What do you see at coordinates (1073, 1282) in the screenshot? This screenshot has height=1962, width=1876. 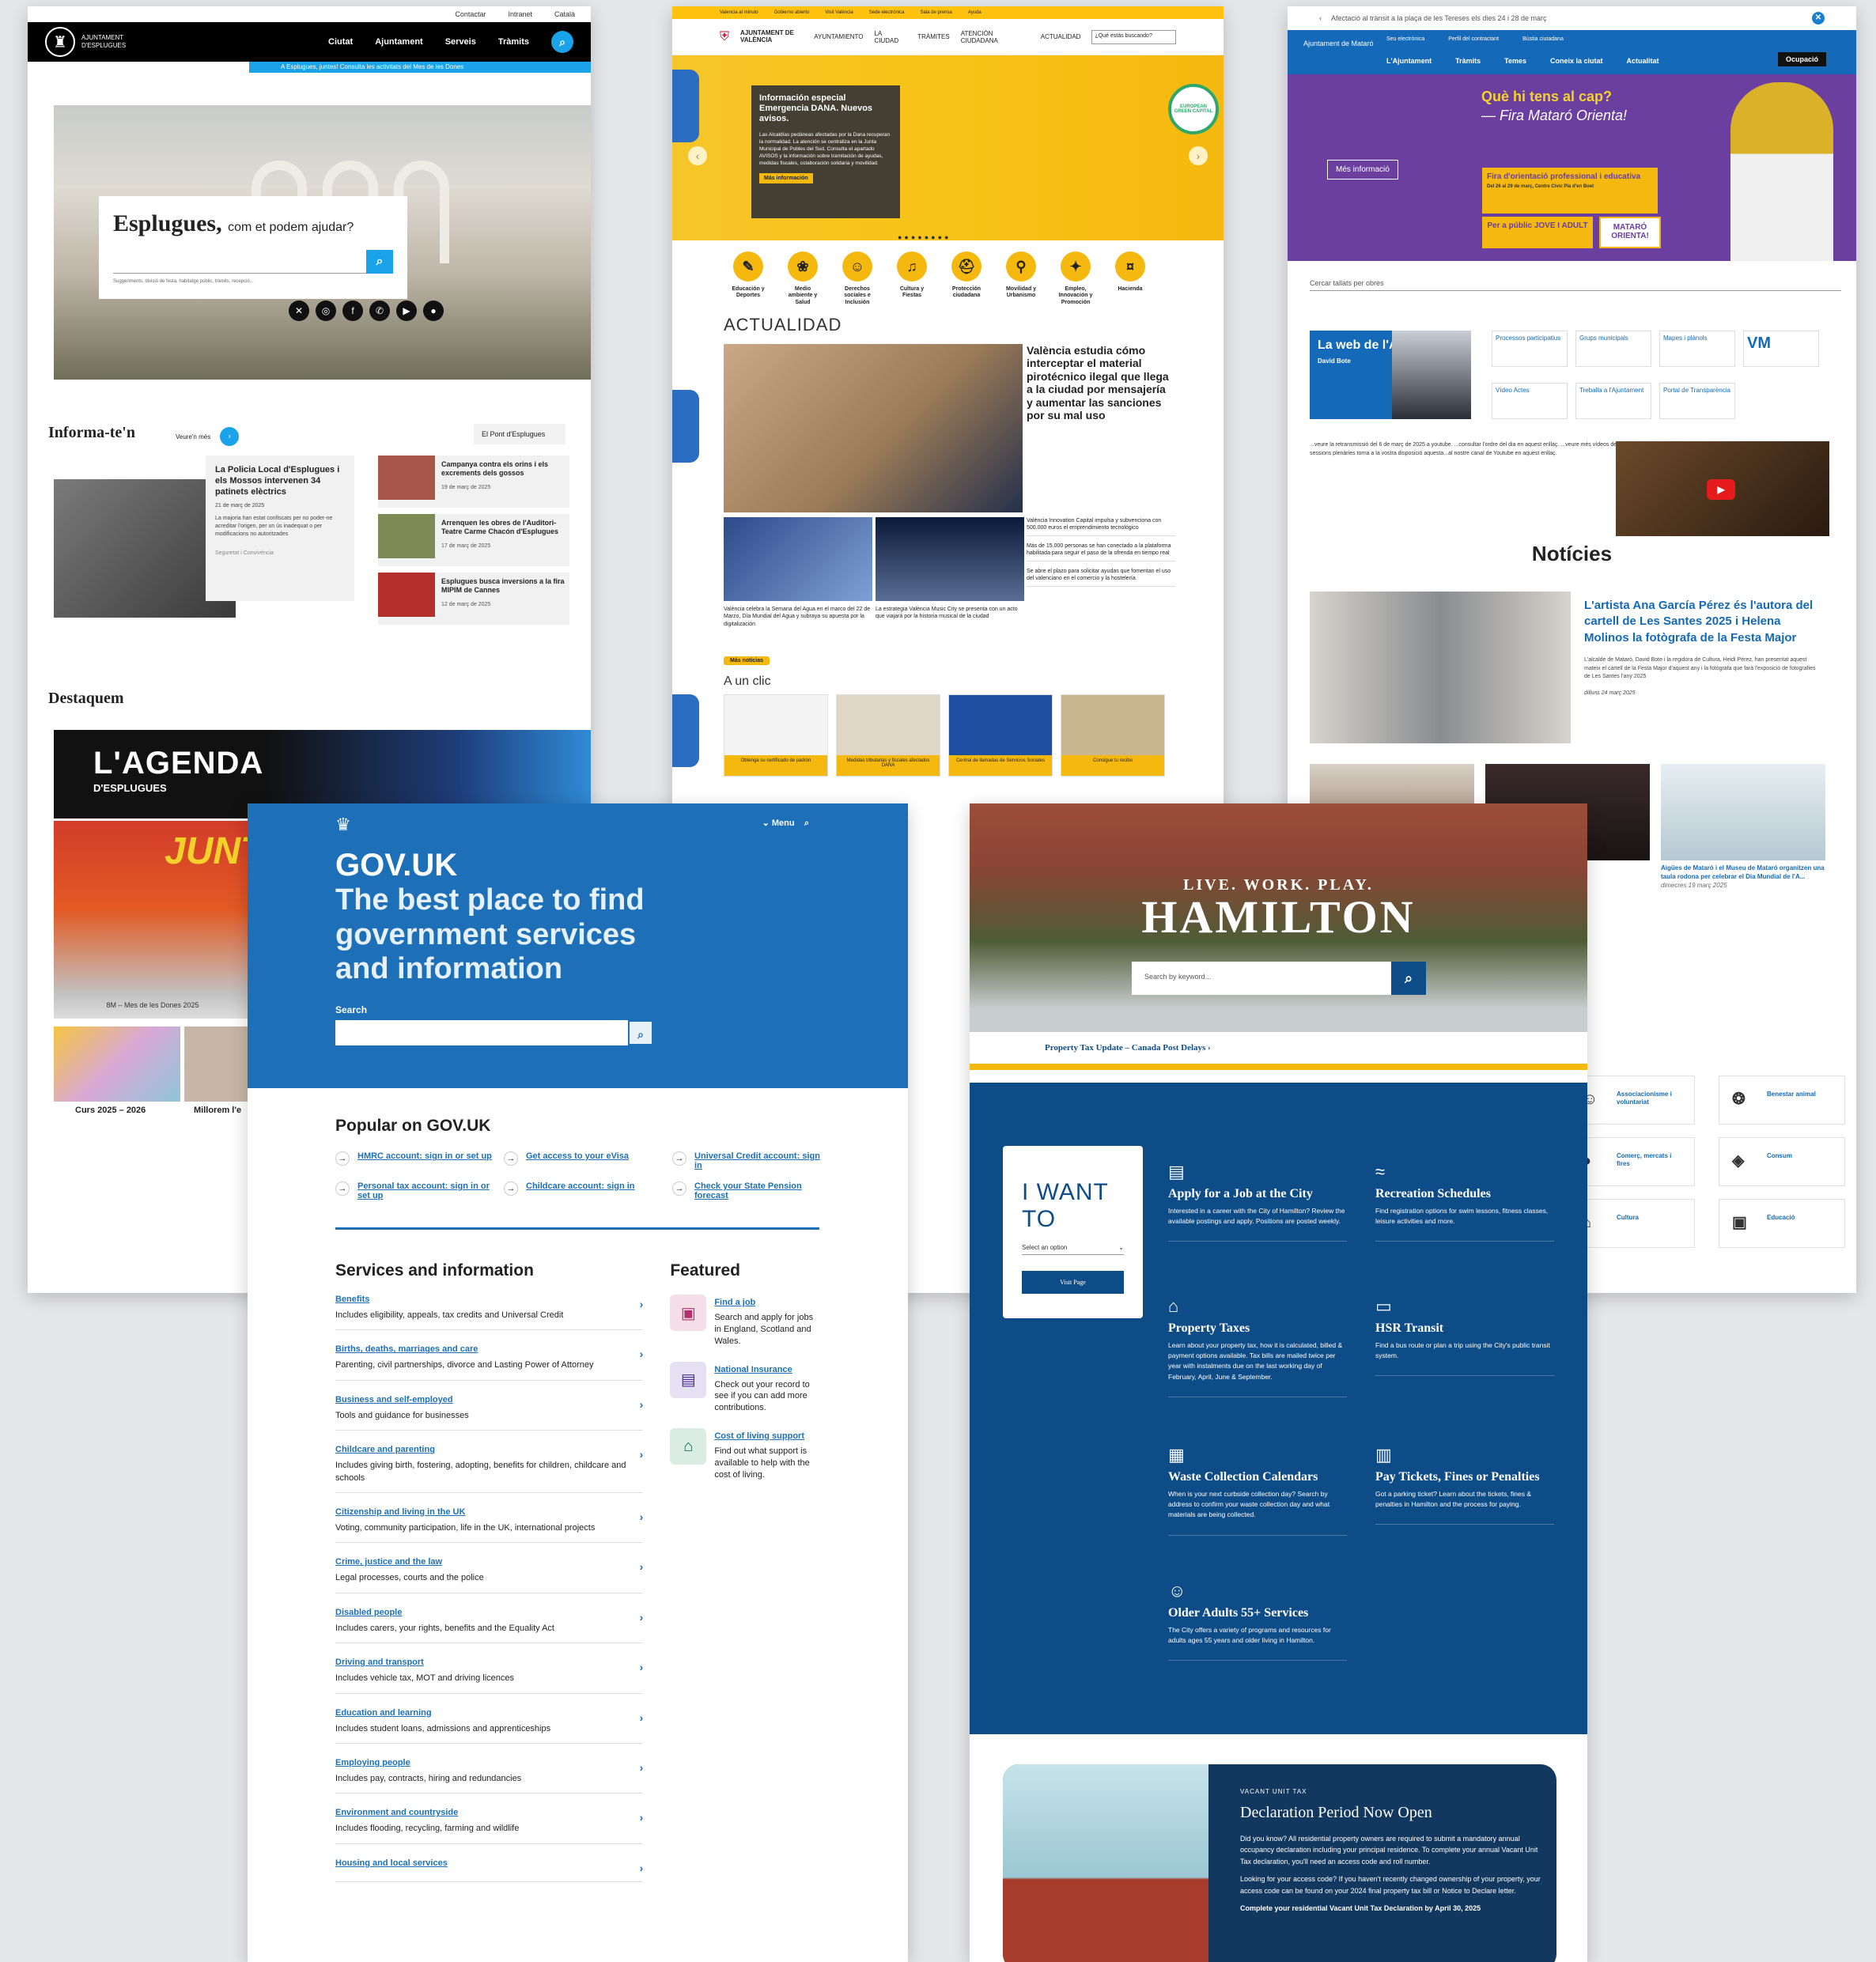 I see `visit-page-button: Visit Page` at bounding box center [1073, 1282].